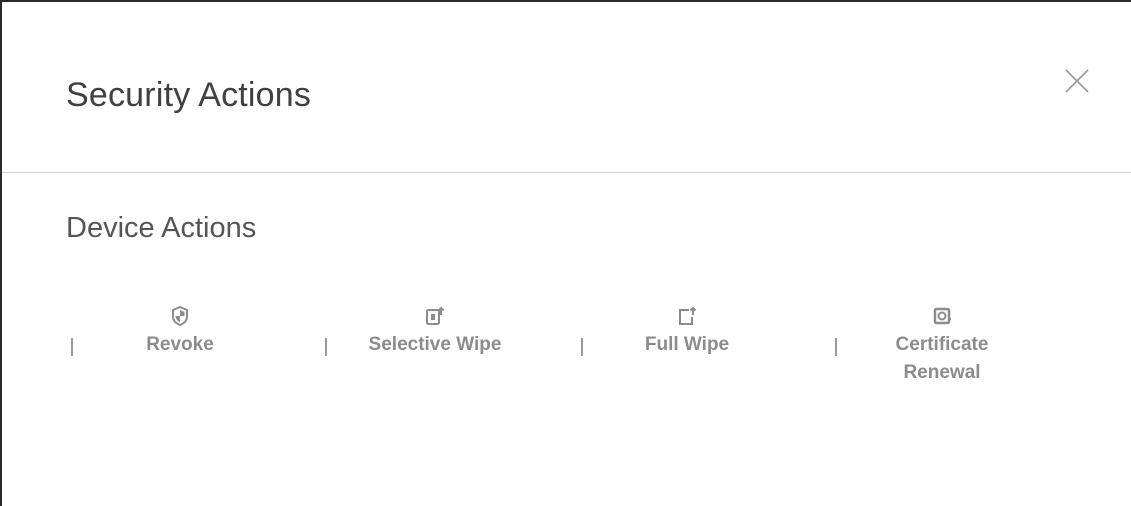 The width and height of the screenshot is (1131, 506). Describe the element at coordinates (687, 332) in the screenshot. I see `full-wipe-button: Full Wipe` at that location.